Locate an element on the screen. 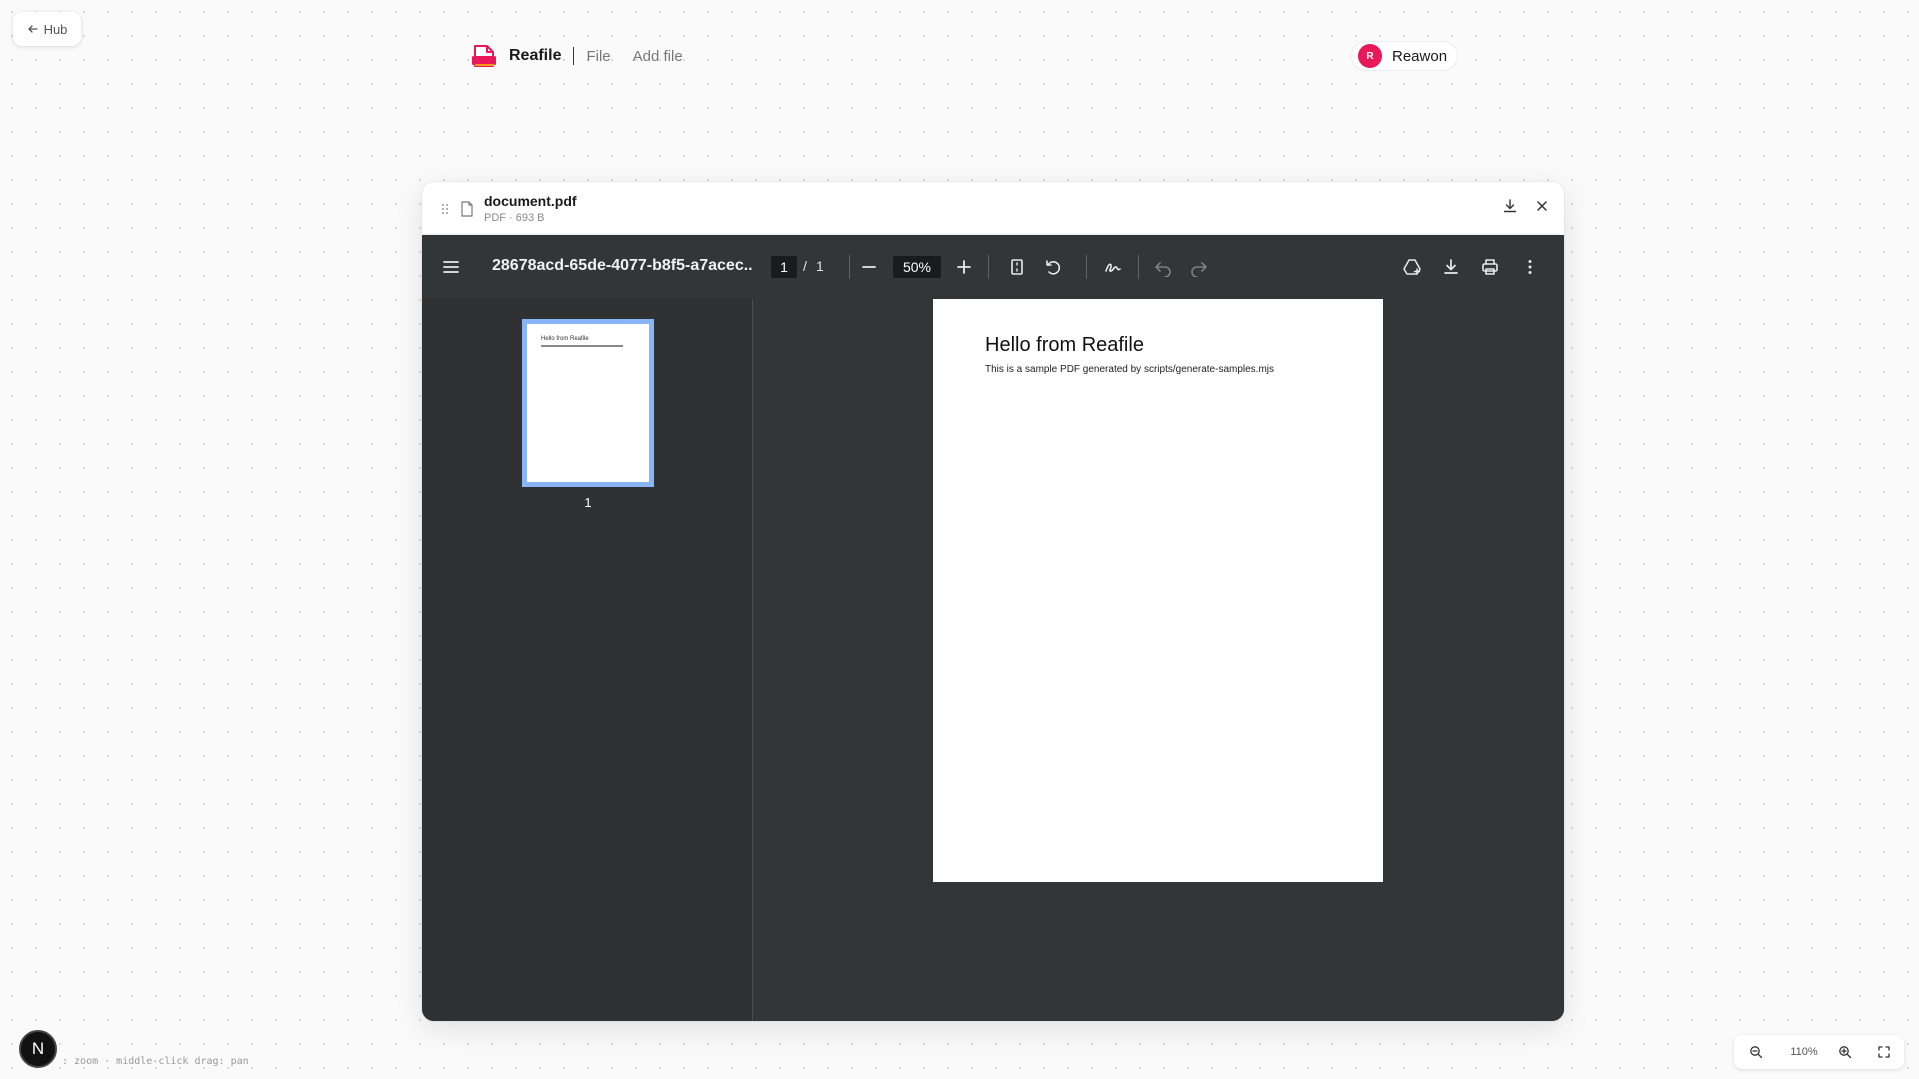  menu-add-file: Add file is located at coordinates (658, 56).